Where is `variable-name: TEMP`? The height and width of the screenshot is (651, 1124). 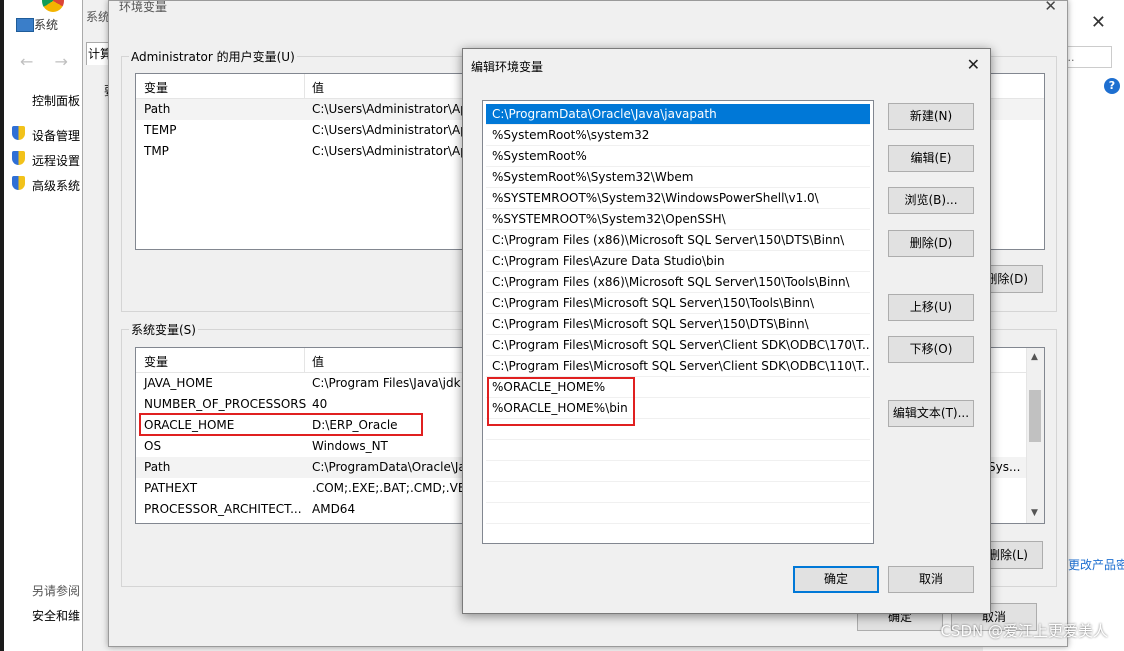 variable-name: TEMP is located at coordinates (160, 130).